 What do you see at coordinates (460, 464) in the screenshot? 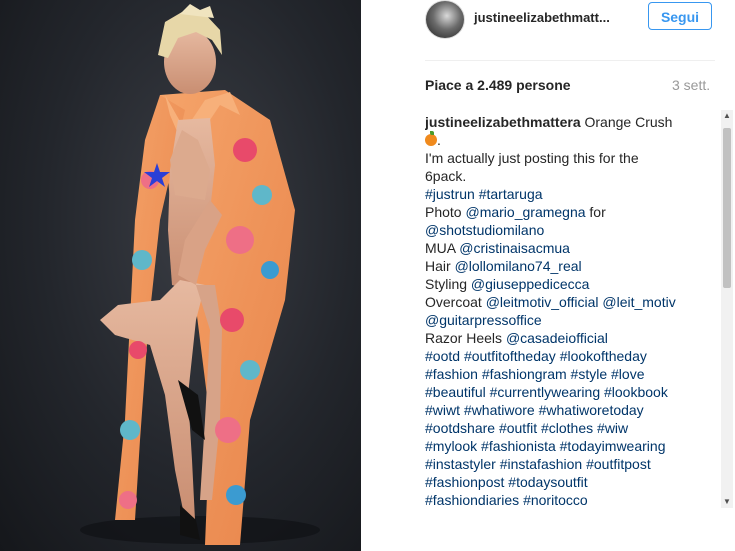
I see `hashtag-link: #instastyler` at bounding box center [460, 464].